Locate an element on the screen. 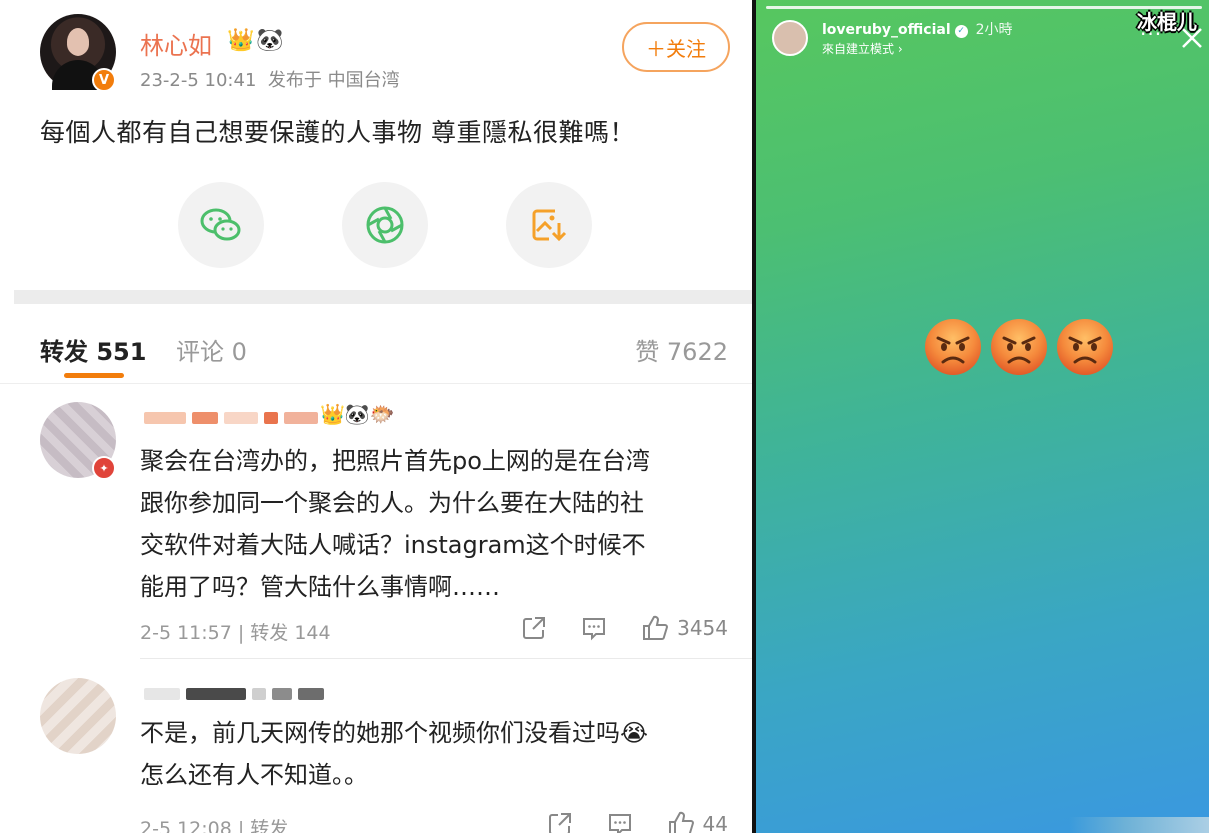  commenter-badge-icons: 👑🐼🐡 is located at coordinates (357, 414).